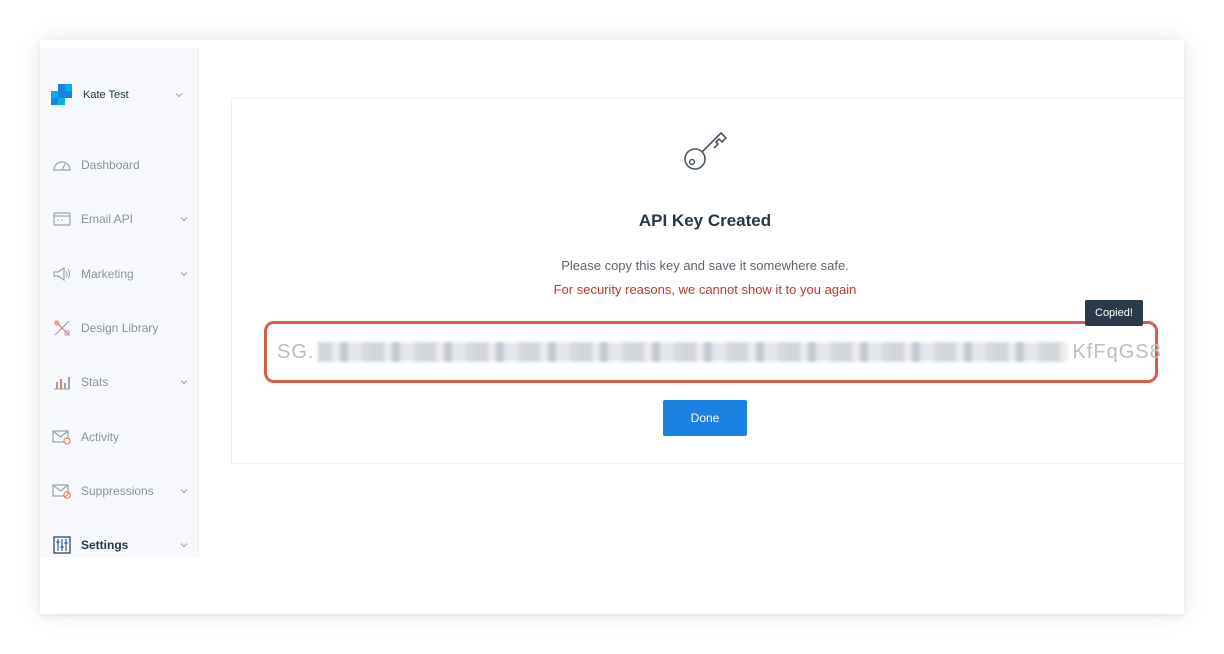 The width and height of the screenshot is (1224, 654). What do you see at coordinates (705, 151) in the screenshot?
I see `key-icon` at bounding box center [705, 151].